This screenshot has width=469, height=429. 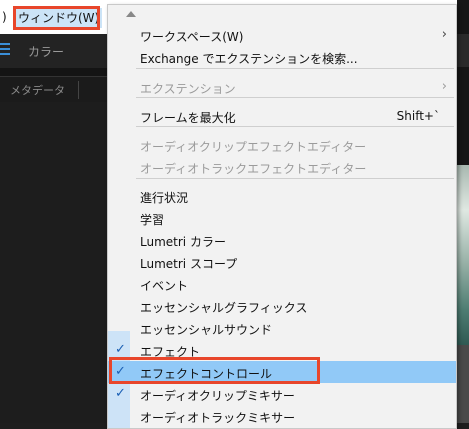 I want to click on menu-item: フレームを最大化 Shift+`, so click(x=282, y=116).